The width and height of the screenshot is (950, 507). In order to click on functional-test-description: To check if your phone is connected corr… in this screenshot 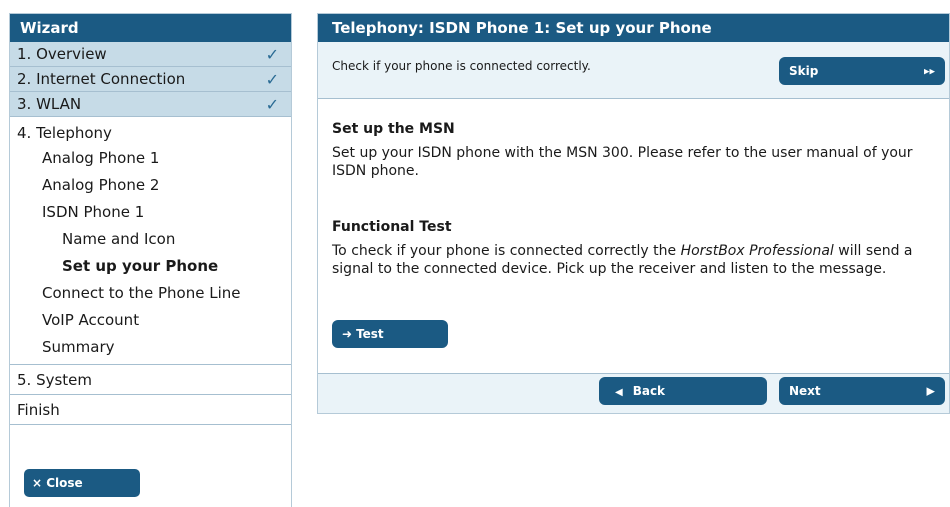, I will do `click(637, 260)`.